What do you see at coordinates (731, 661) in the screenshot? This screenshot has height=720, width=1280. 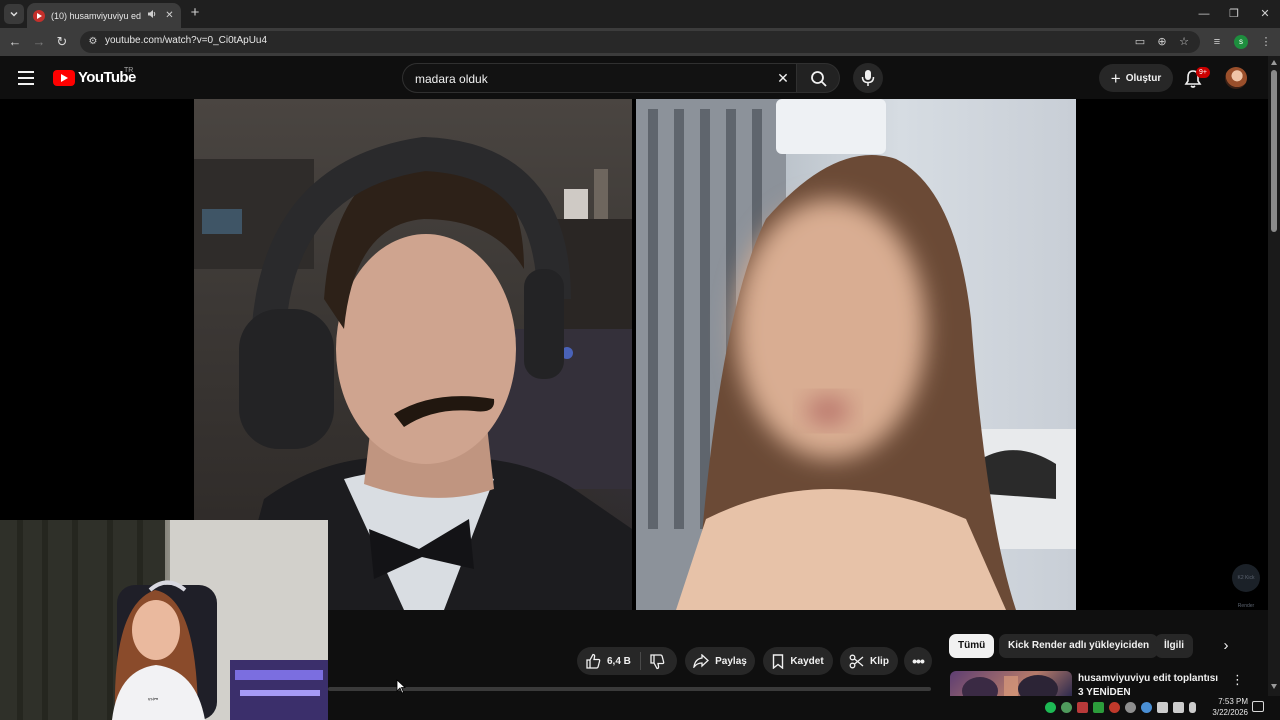 I see `share-label: Paylaş` at bounding box center [731, 661].